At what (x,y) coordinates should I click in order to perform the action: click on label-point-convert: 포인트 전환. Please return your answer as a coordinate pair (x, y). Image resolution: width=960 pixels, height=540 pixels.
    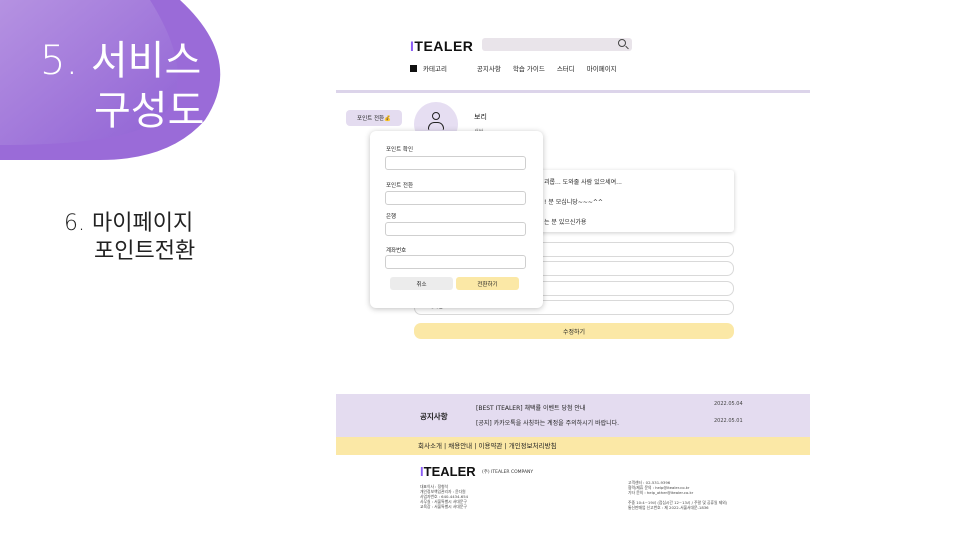
    Looking at the image, I should click on (400, 186).